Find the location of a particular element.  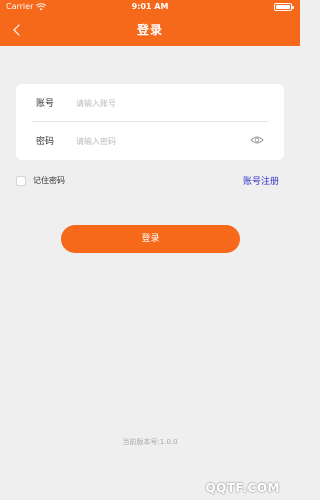

login-button: 登录 is located at coordinates (150, 239).